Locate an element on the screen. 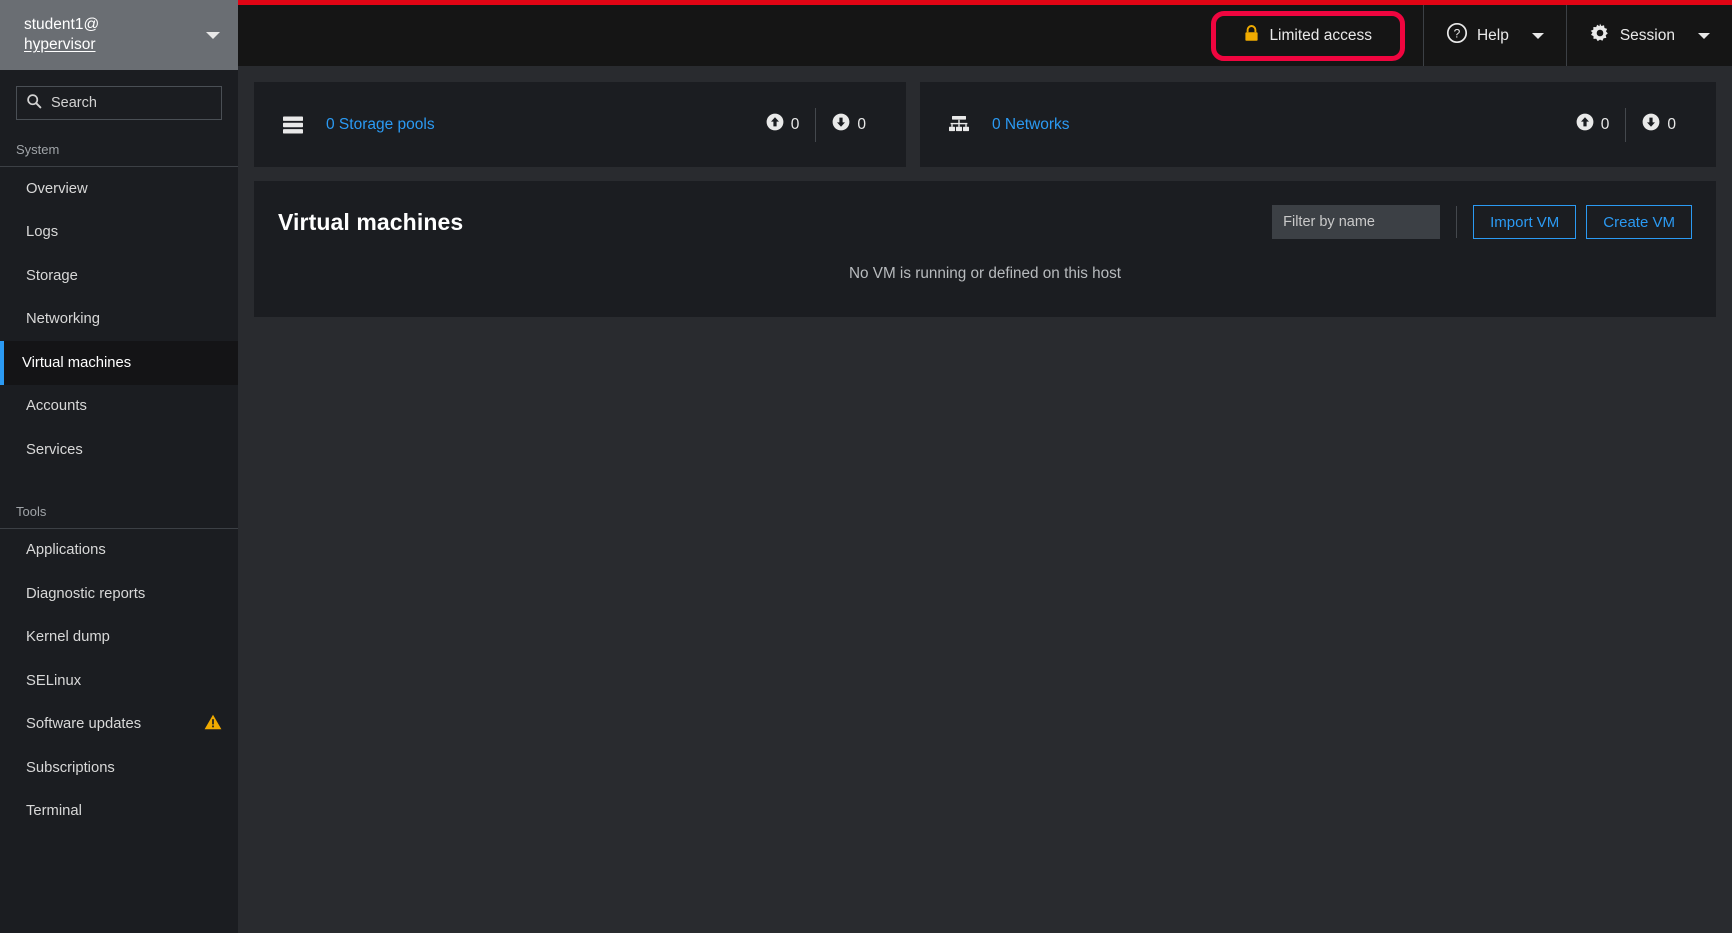 The height and width of the screenshot is (933, 1732). sidebar-item-label: Overview is located at coordinates (57, 188).